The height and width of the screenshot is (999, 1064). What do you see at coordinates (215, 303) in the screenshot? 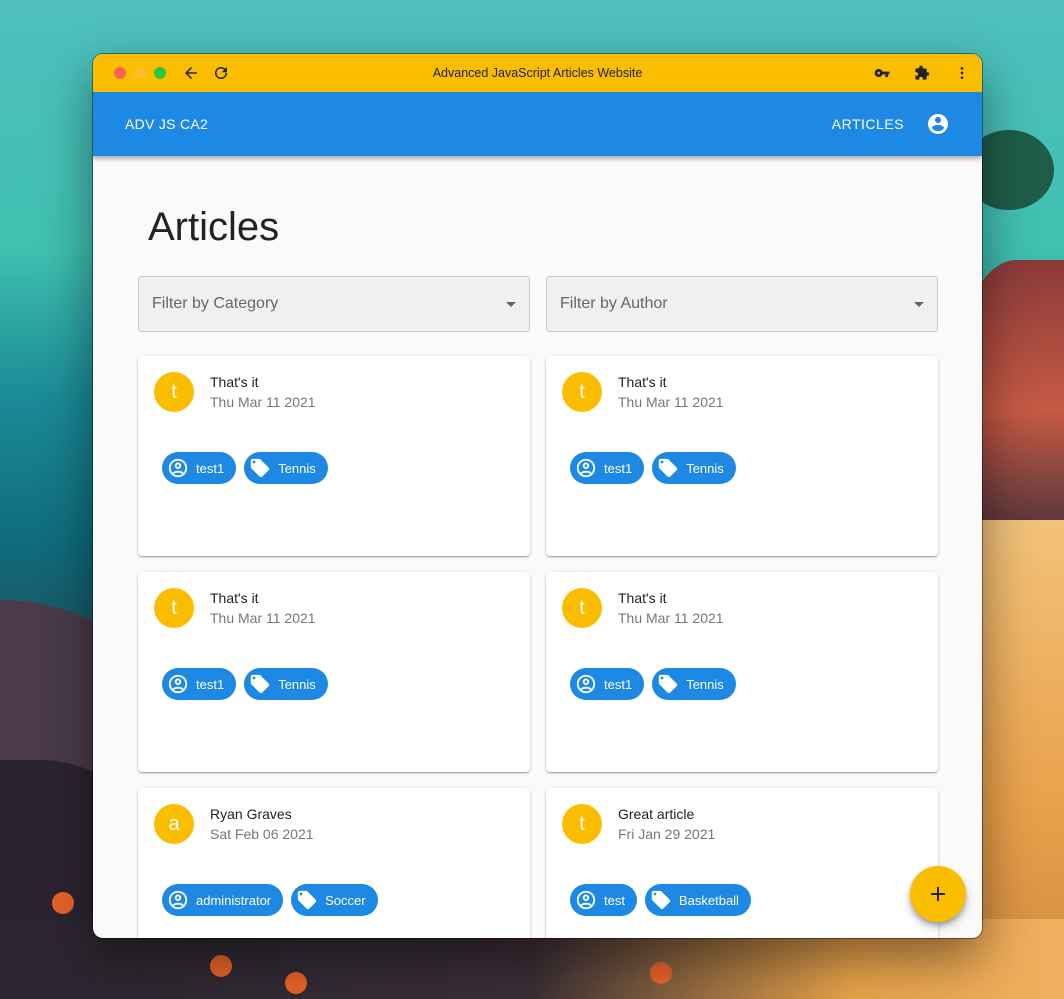
I see `category-filter-placeholder: Filter by Category` at bounding box center [215, 303].